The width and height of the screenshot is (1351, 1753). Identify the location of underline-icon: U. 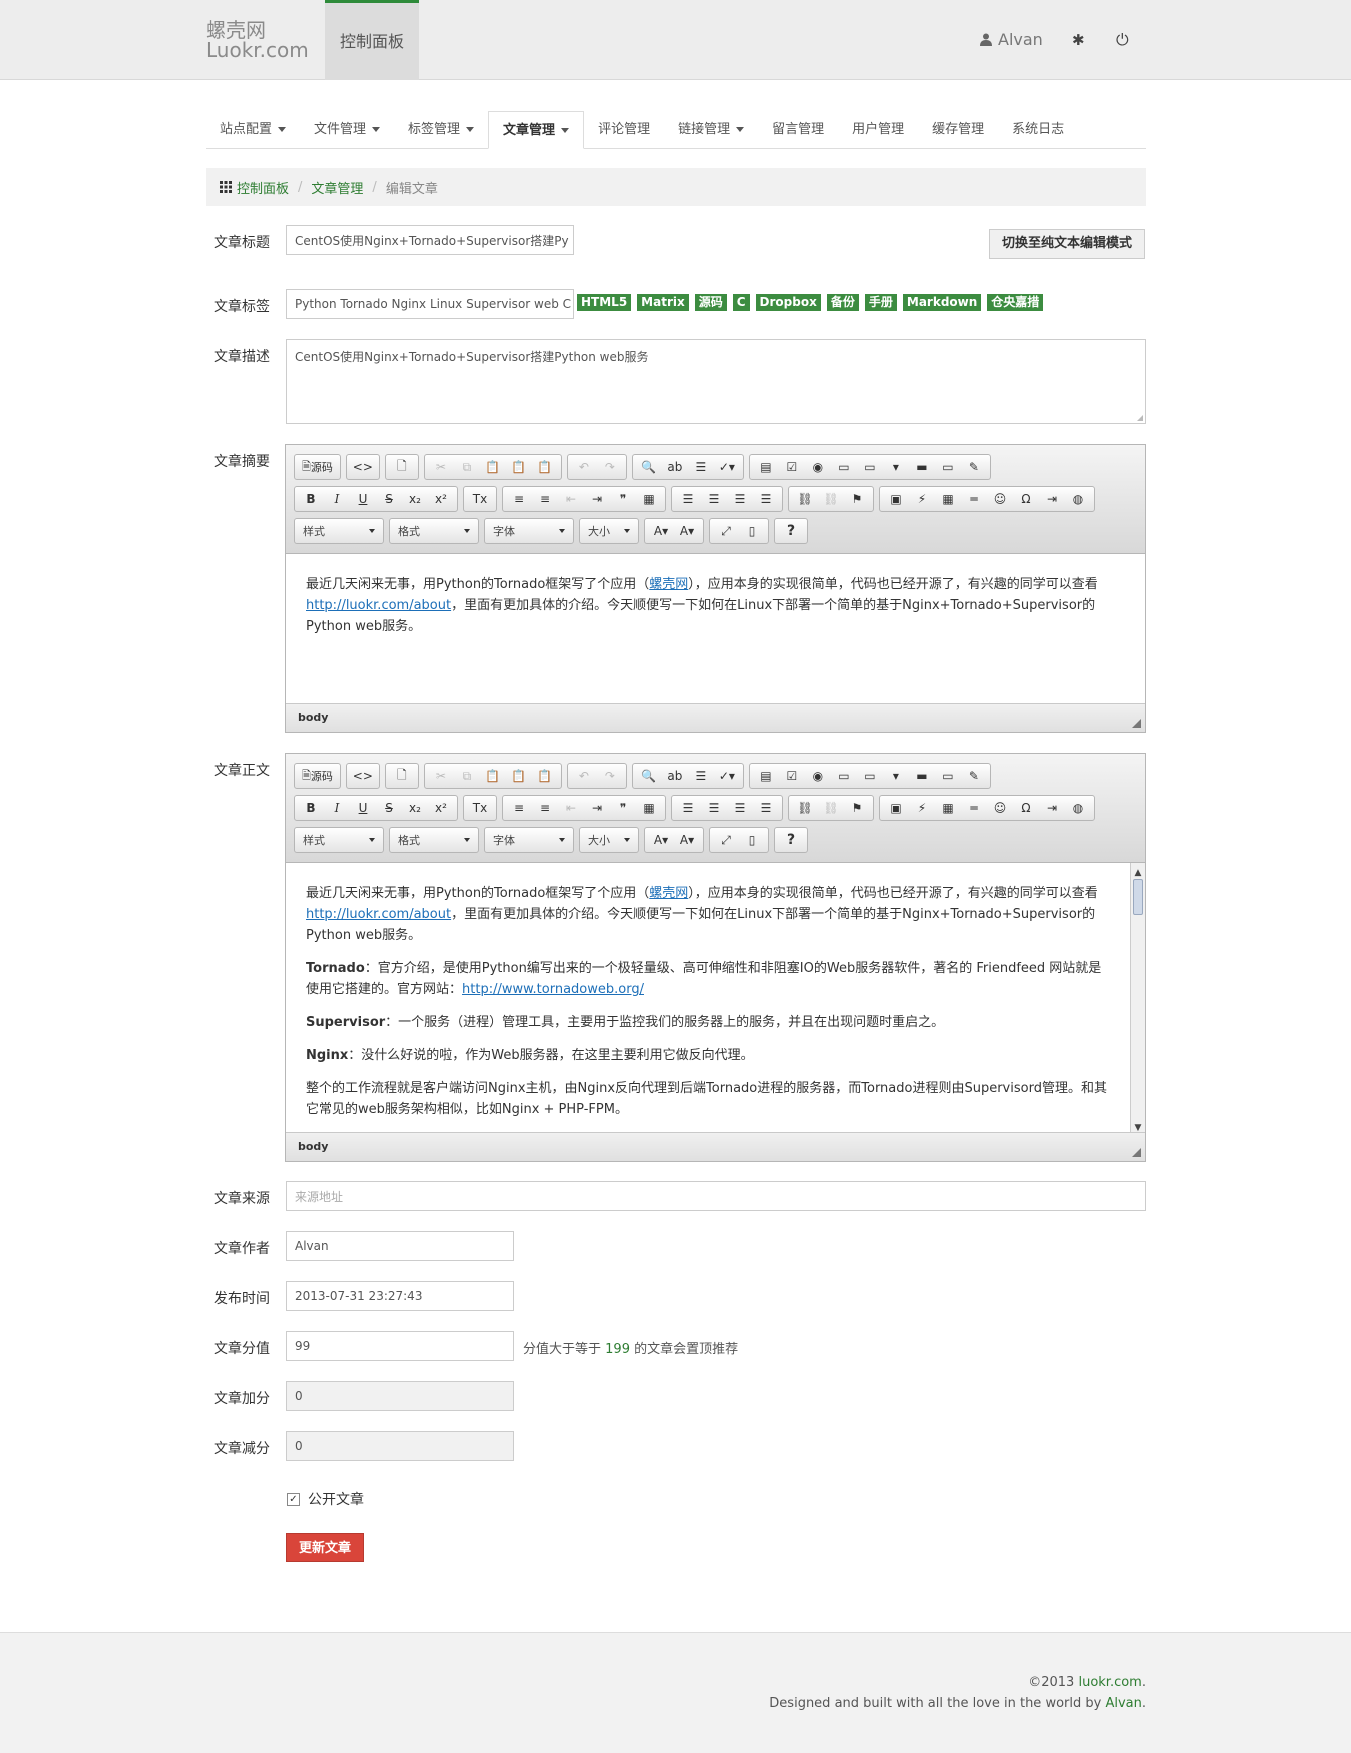
(363, 808).